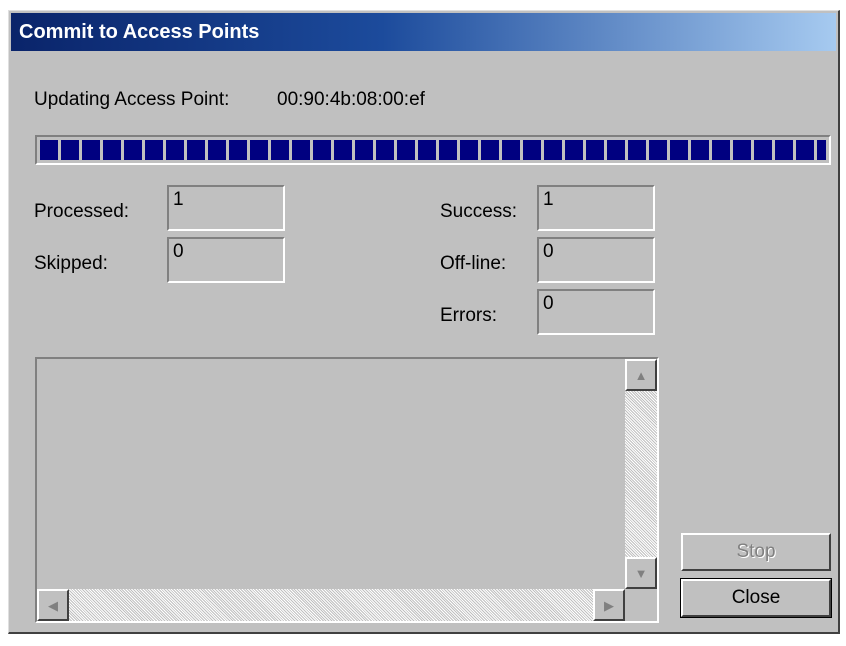 Image resolution: width=846 pixels, height=646 pixels. I want to click on progress-bar, so click(433, 150).